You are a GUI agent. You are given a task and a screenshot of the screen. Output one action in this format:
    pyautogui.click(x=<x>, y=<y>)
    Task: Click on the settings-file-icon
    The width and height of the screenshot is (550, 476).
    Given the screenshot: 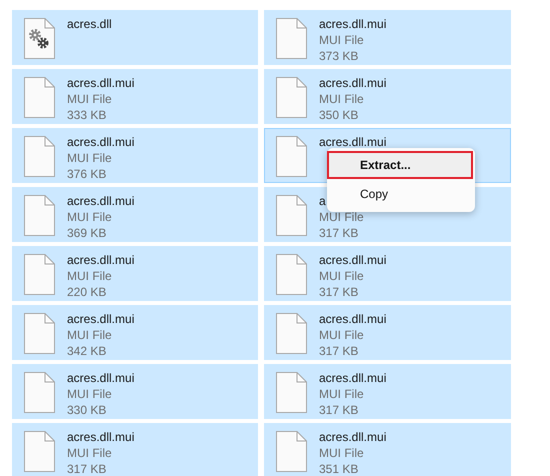 What is the action you would take?
    pyautogui.click(x=39, y=38)
    